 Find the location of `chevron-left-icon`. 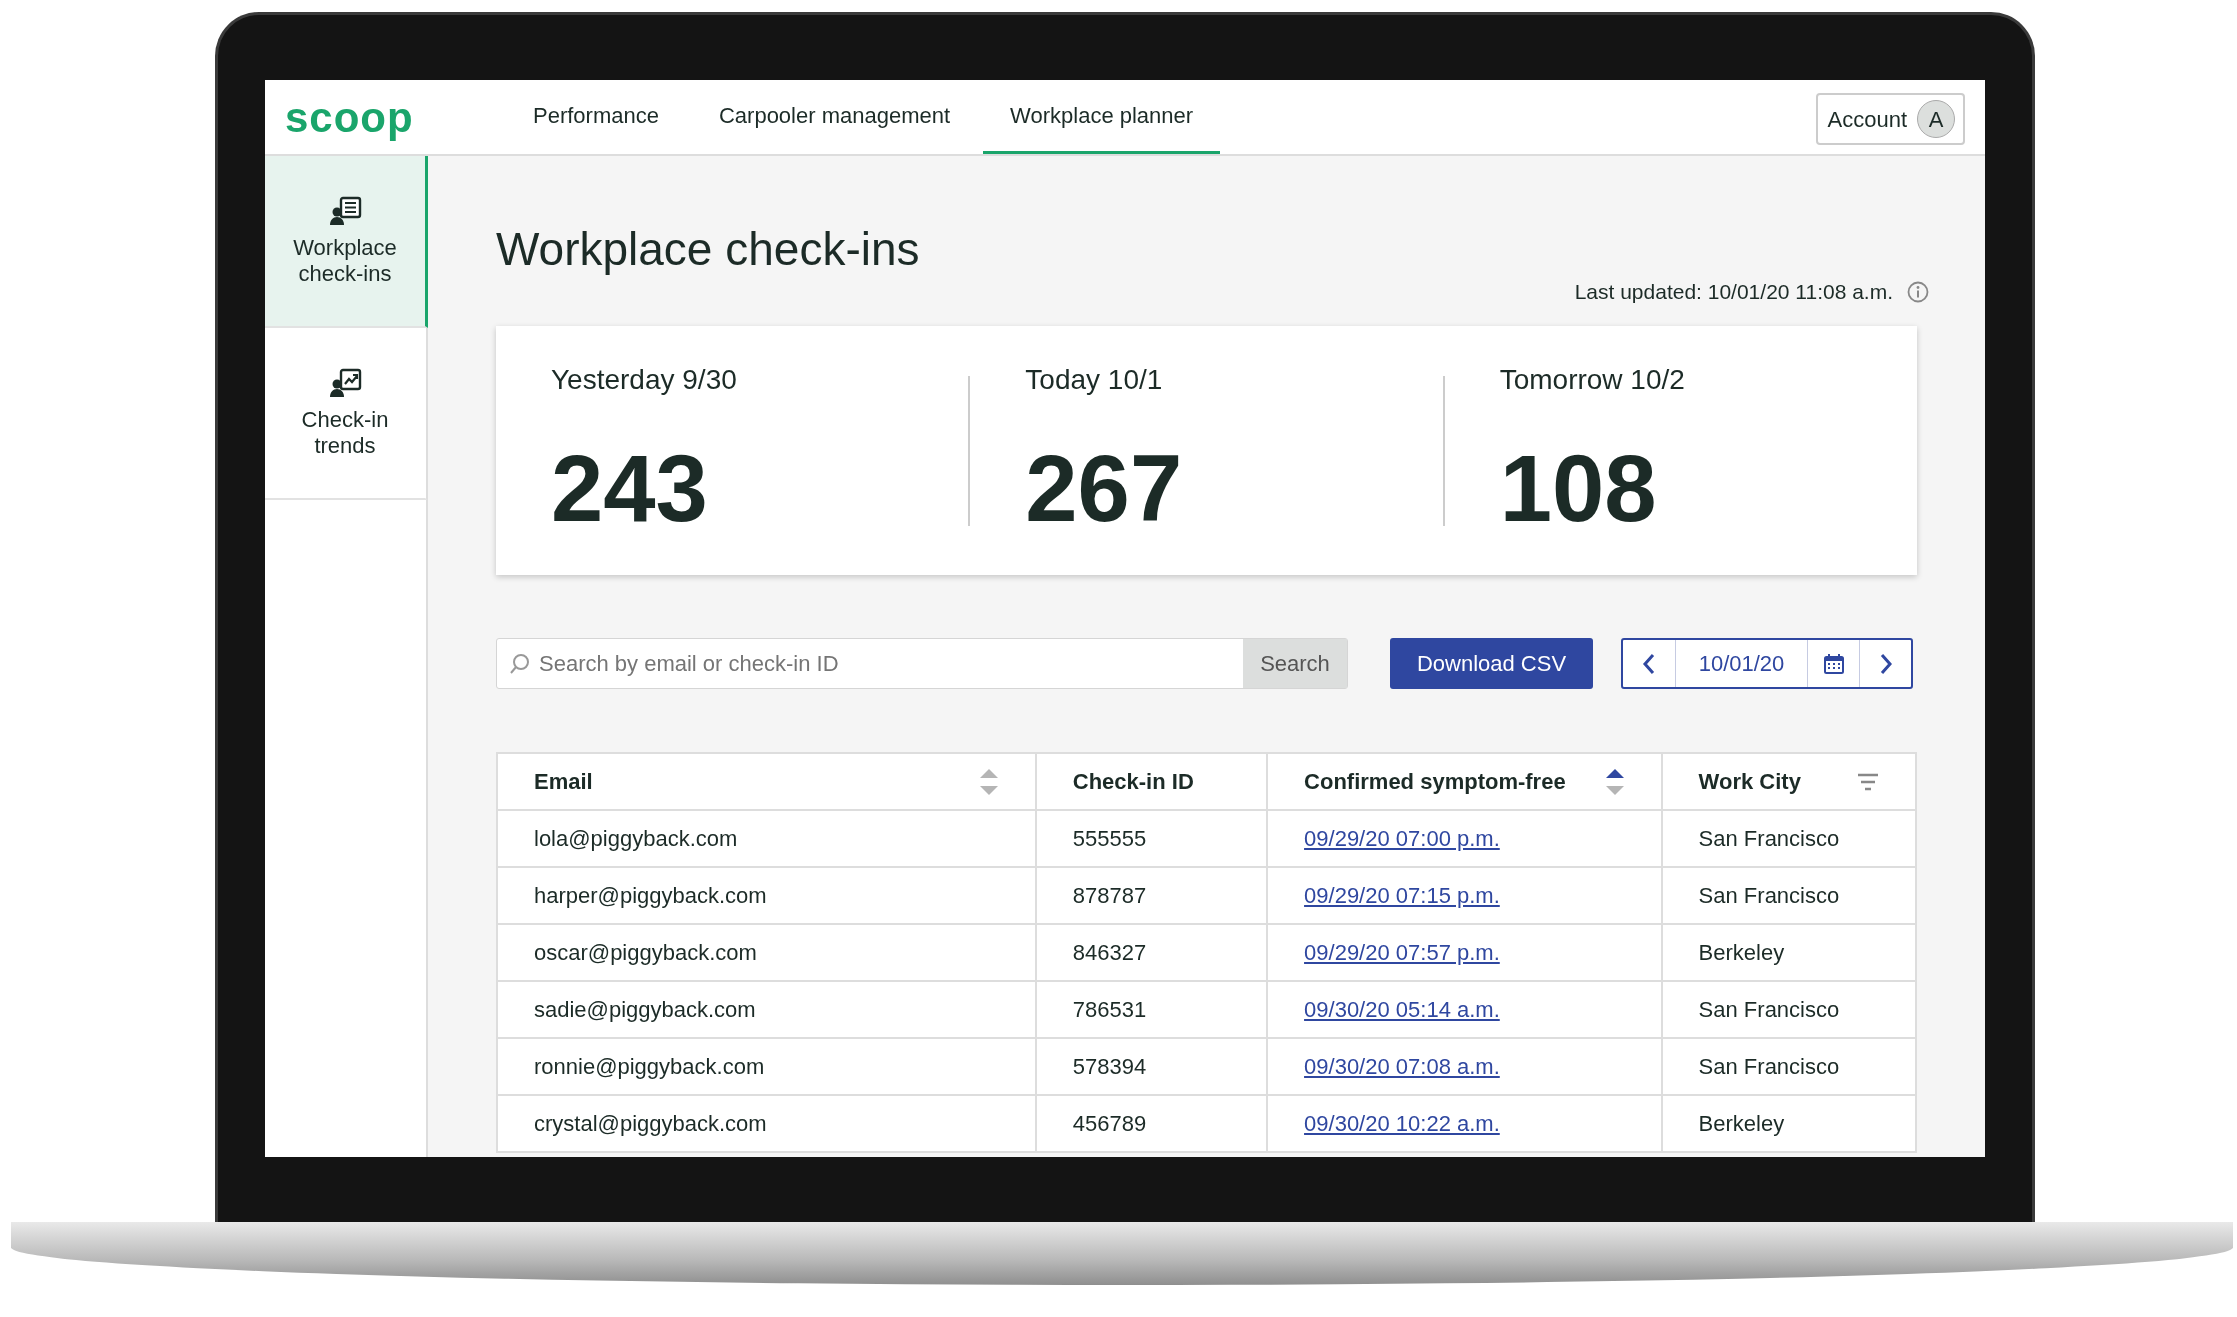

chevron-left-icon is located at coordinates (1649, 663).